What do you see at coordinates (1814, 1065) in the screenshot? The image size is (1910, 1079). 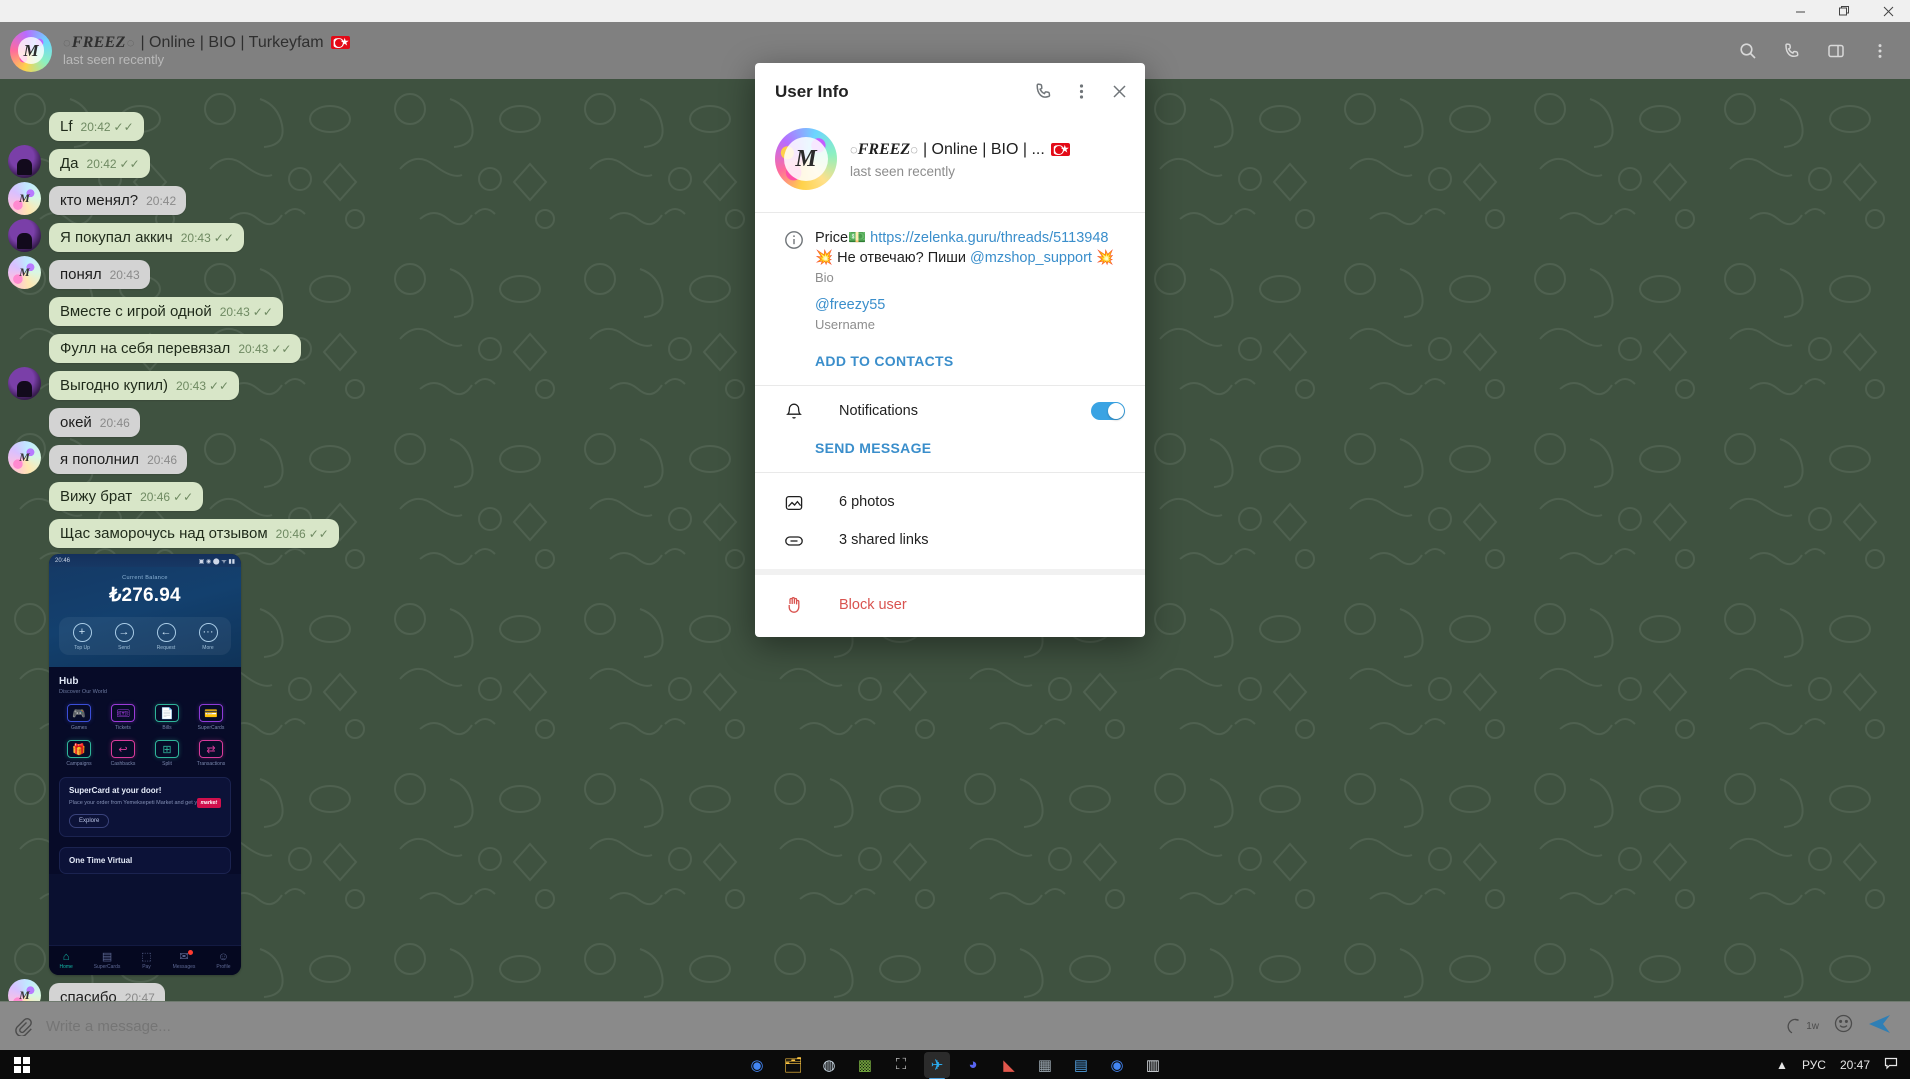 I see `tray-language: РУС` at bounding box center [1814, 1065].